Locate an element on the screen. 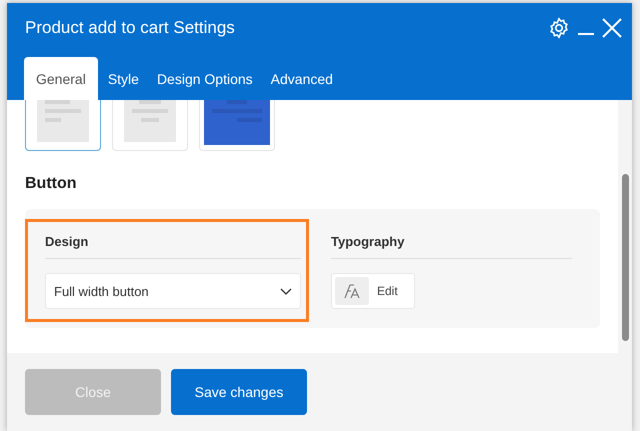 This screenshot has height=431, width=640. field-label: Typography is located at coordinates (451, 246).